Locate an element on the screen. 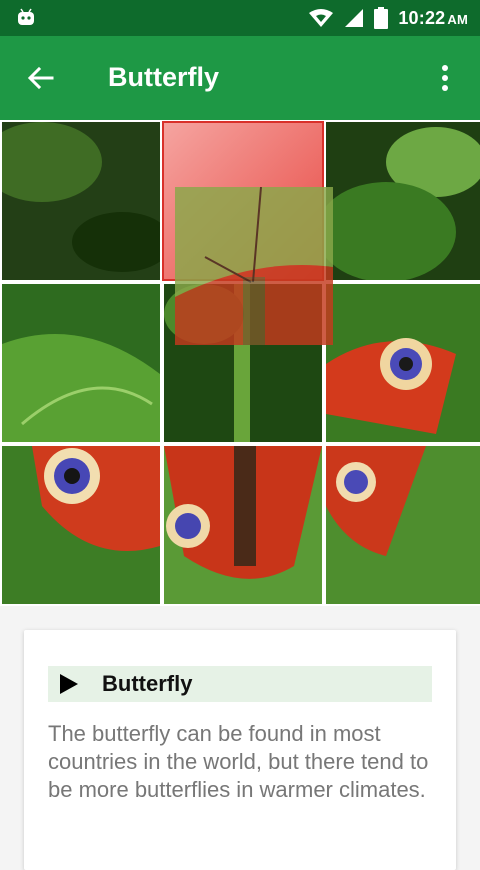 This screenshot has width=480, height=870. card-header: Butterfly is located at coordinates (240, 684).